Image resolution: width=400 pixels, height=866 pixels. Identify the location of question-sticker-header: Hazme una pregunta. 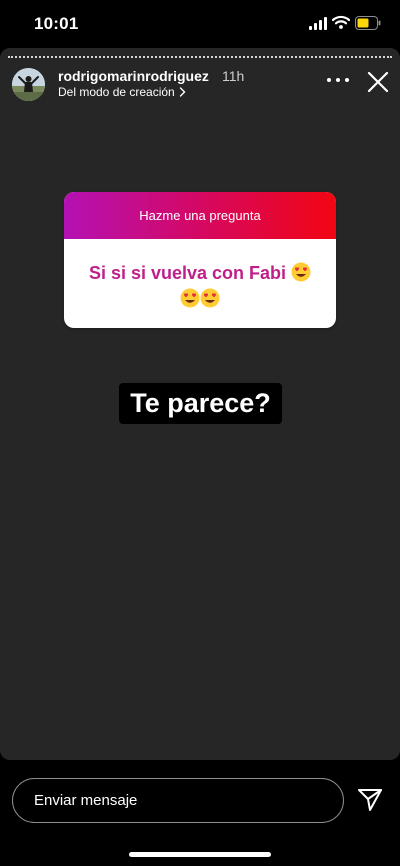
(200, 215).